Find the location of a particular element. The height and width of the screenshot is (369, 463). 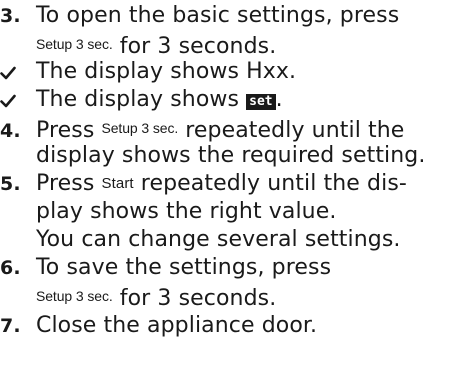

step-7-line-1: 7. Close the appliance door. is located at coordinates (158, 326).